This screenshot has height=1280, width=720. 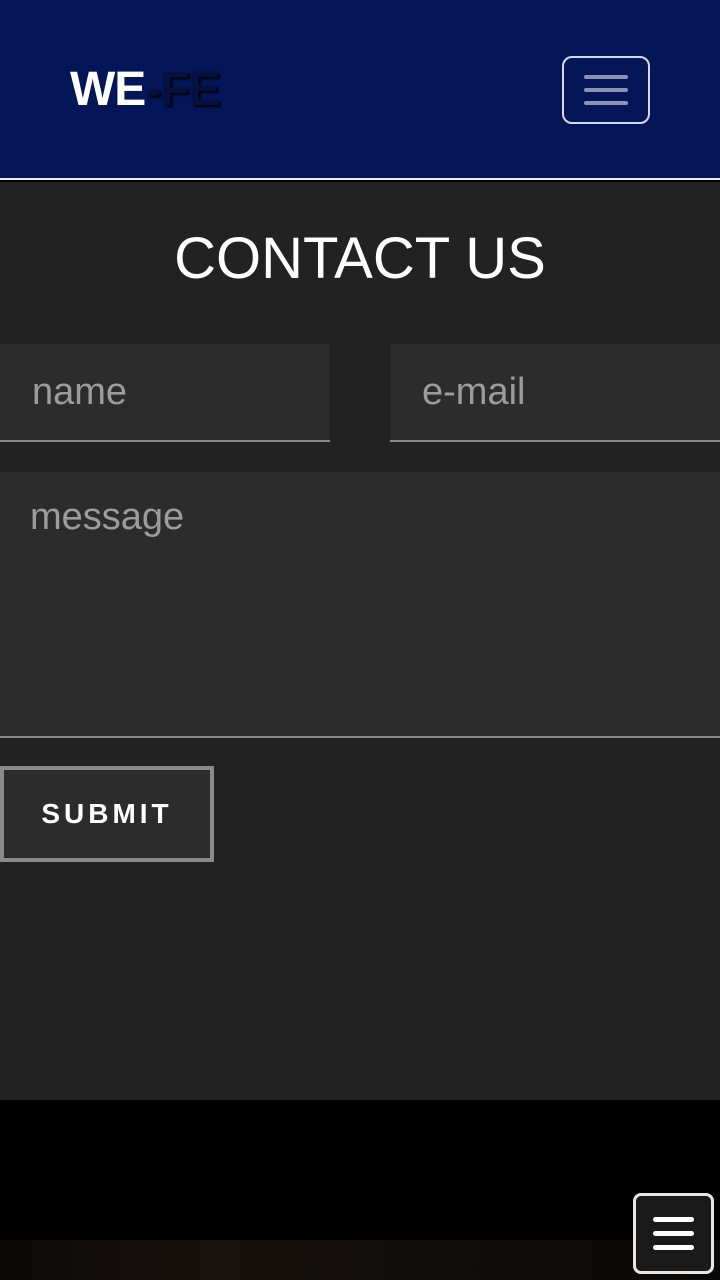 What do you see at coordinates (360, 90) in the screenshot?
I see `navbar: WE-FE` at bounding box center [360, 90].